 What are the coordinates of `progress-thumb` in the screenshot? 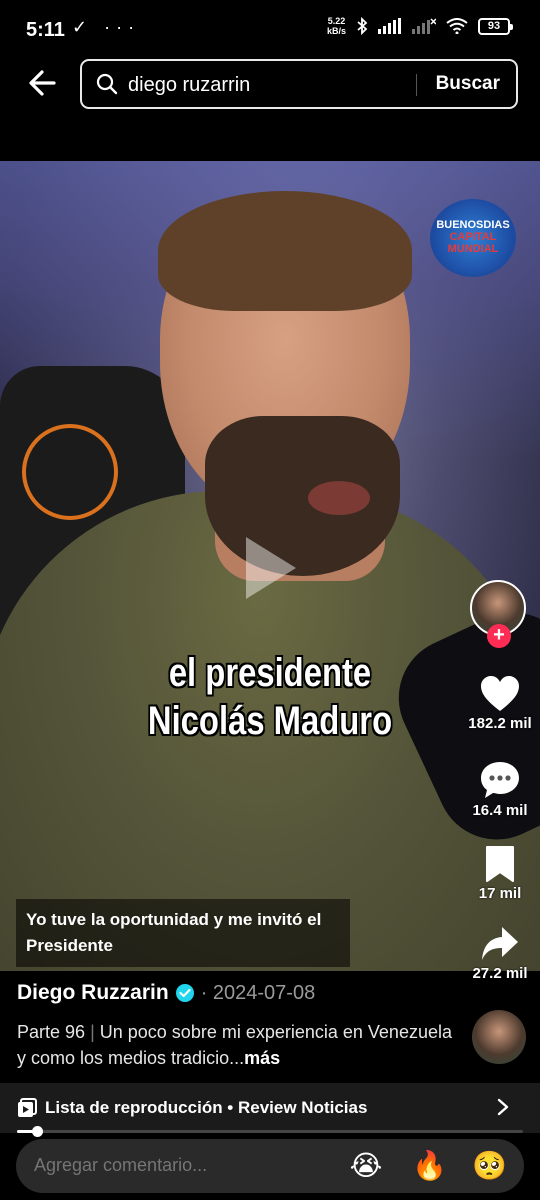 It's located at (38, 1131).